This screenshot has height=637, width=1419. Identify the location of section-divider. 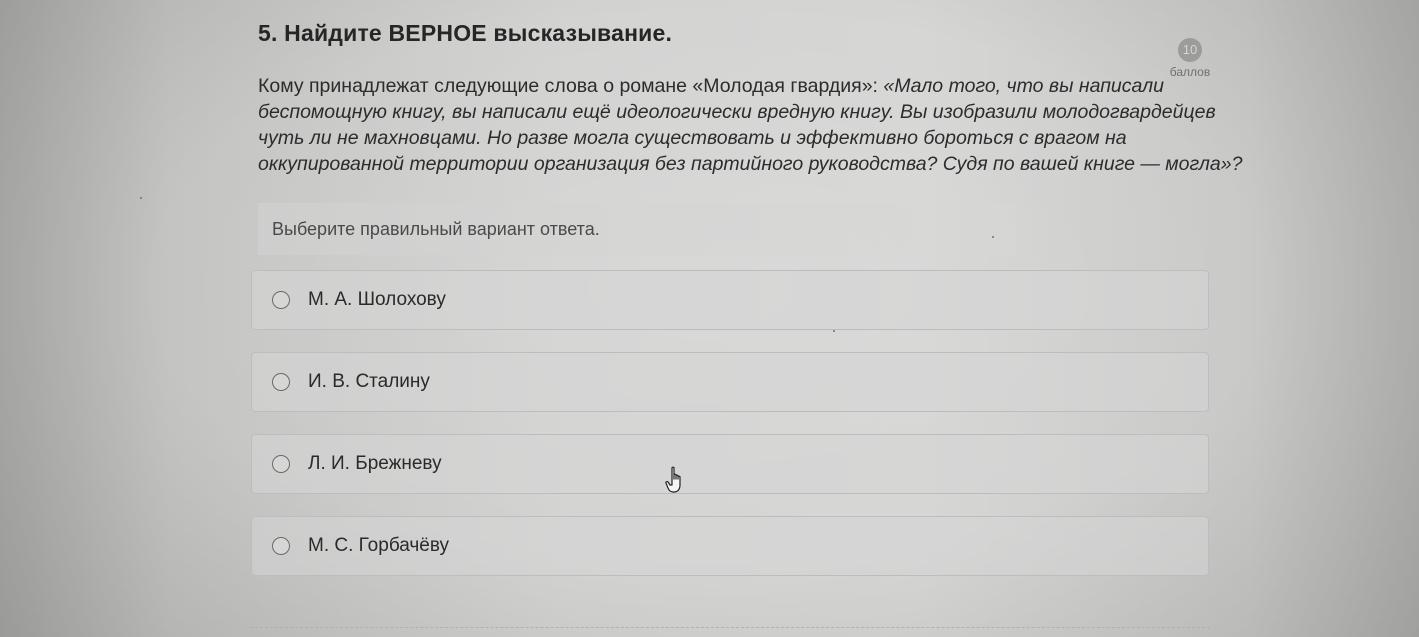
(730, 627).